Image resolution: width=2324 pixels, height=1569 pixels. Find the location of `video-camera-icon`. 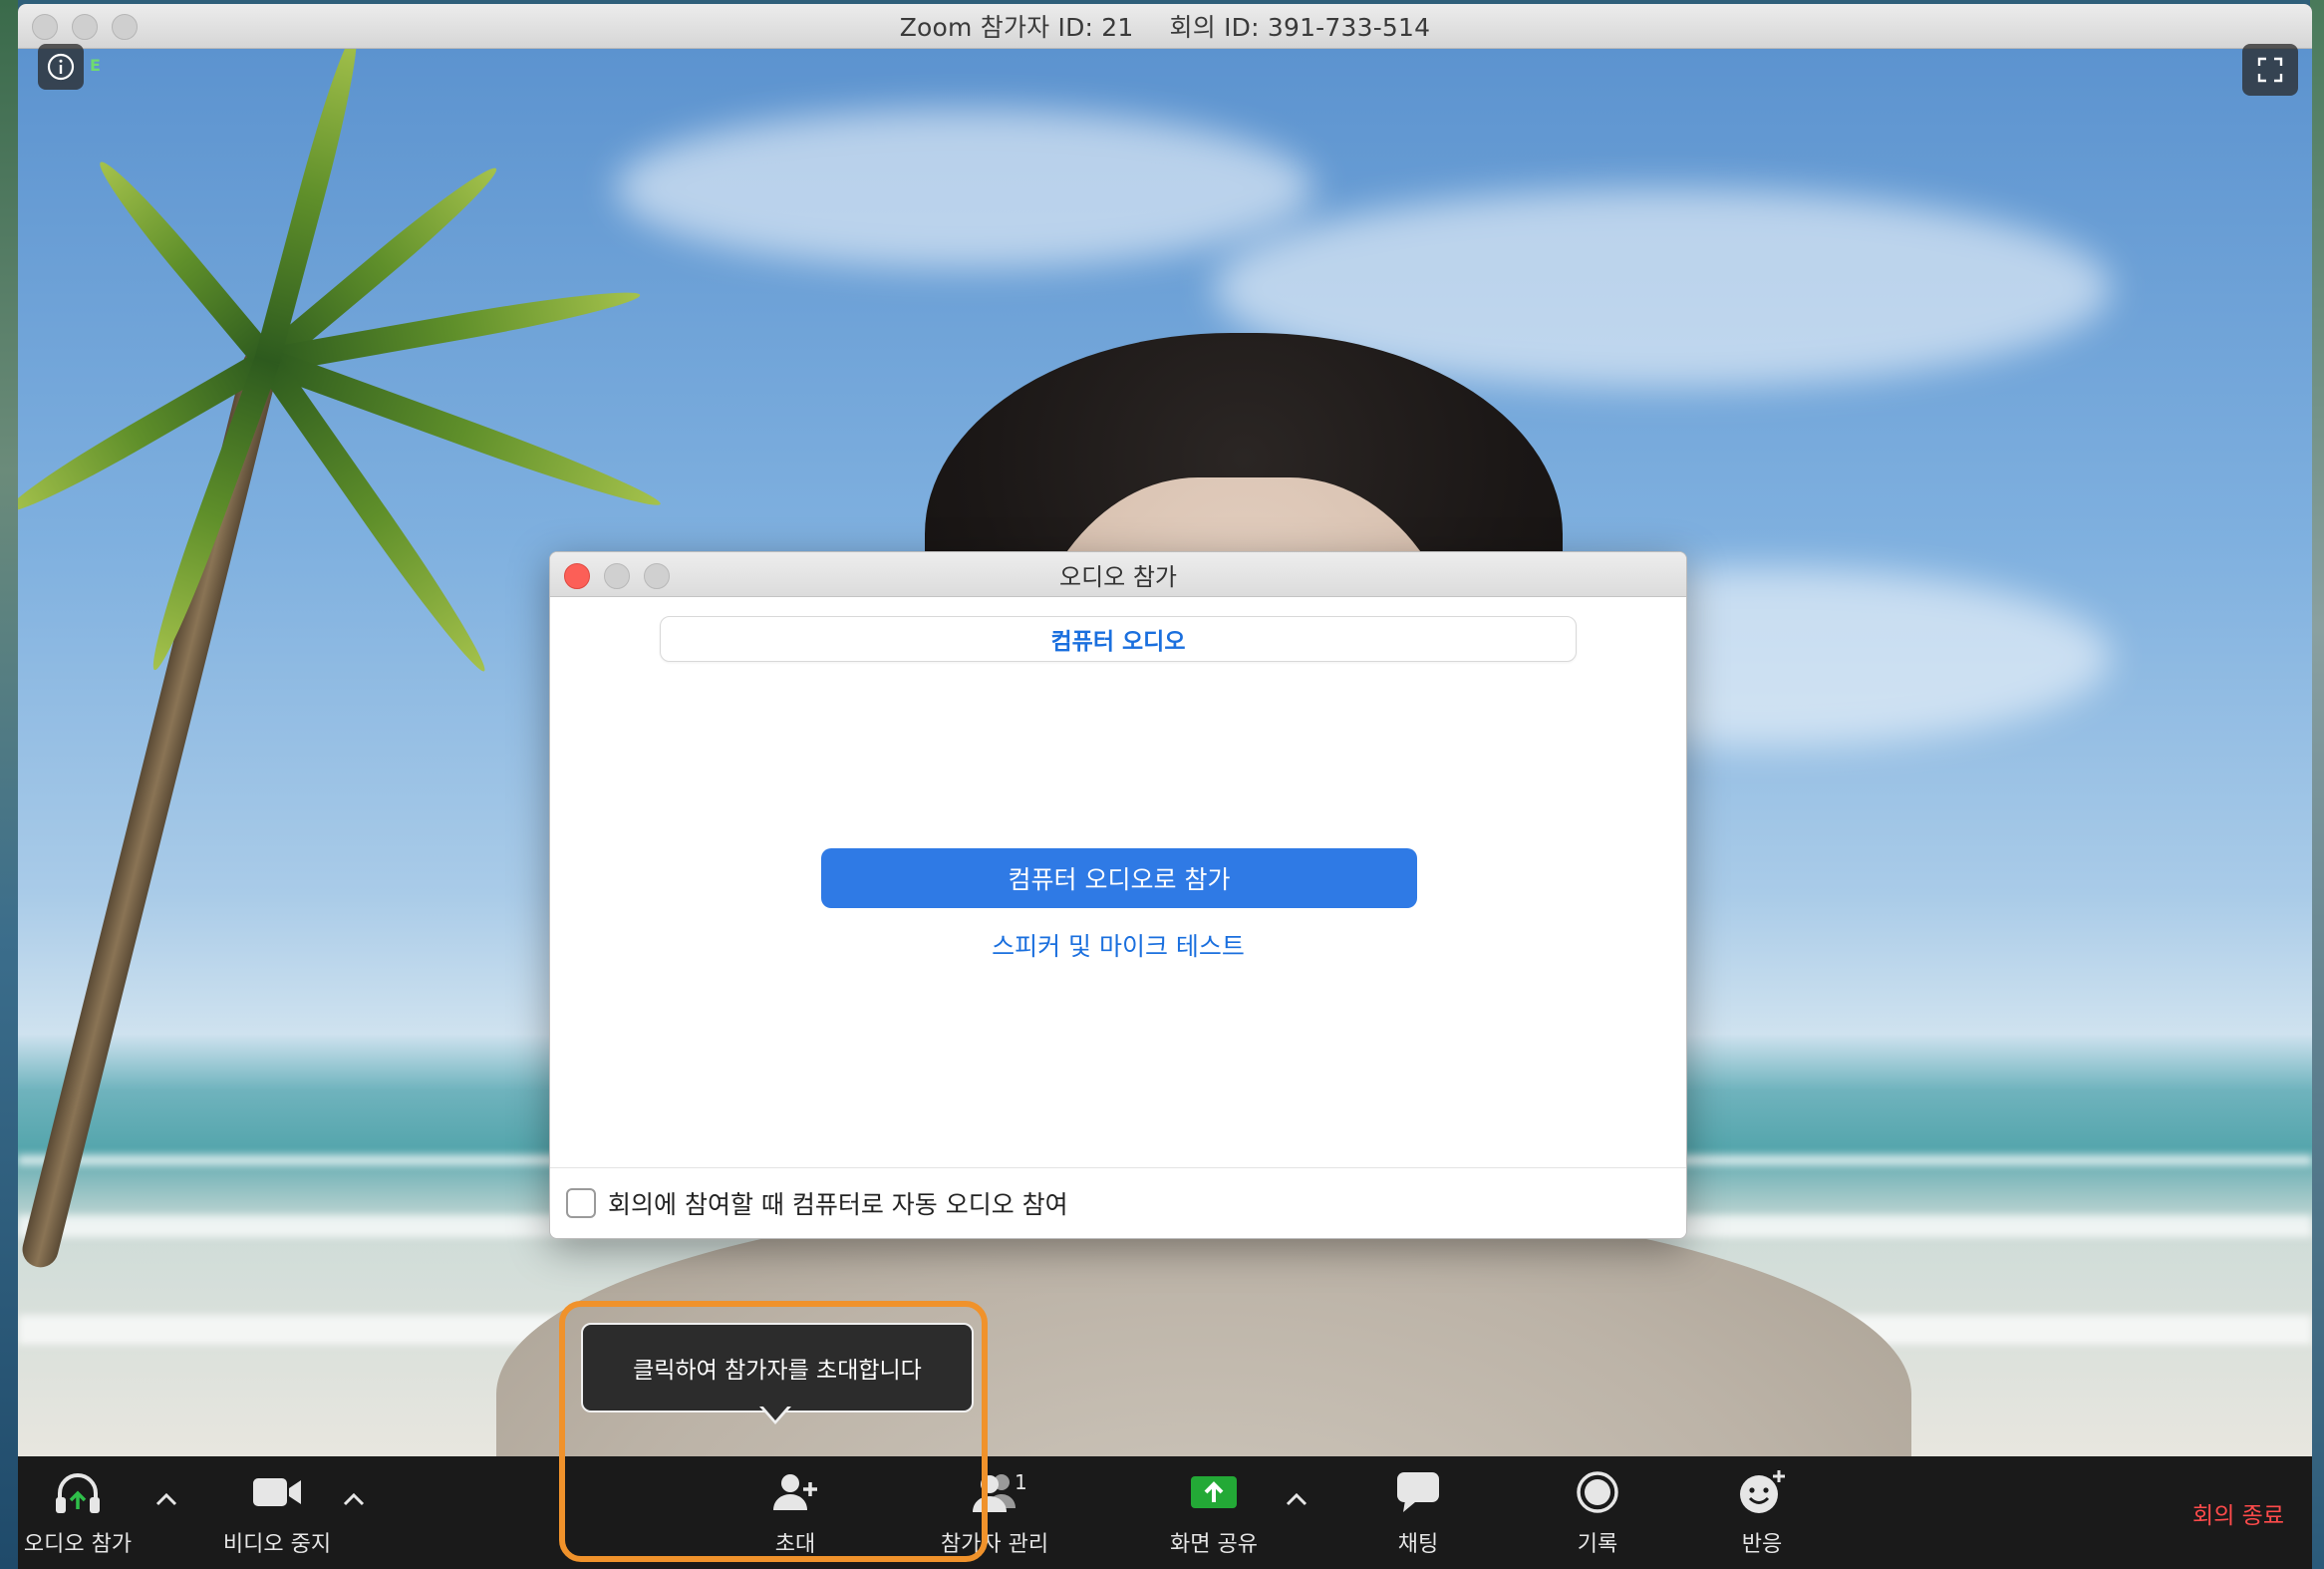

video-camera-icon is located at coordinates (277, 1492).